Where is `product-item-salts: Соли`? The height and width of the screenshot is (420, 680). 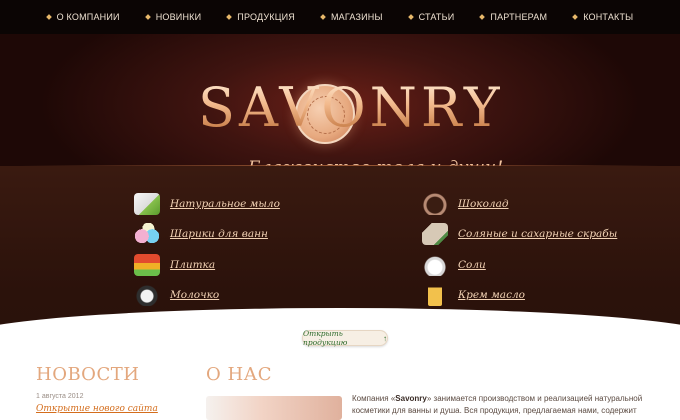 product-item-salts: Соли is located at coordinates (454, 265).